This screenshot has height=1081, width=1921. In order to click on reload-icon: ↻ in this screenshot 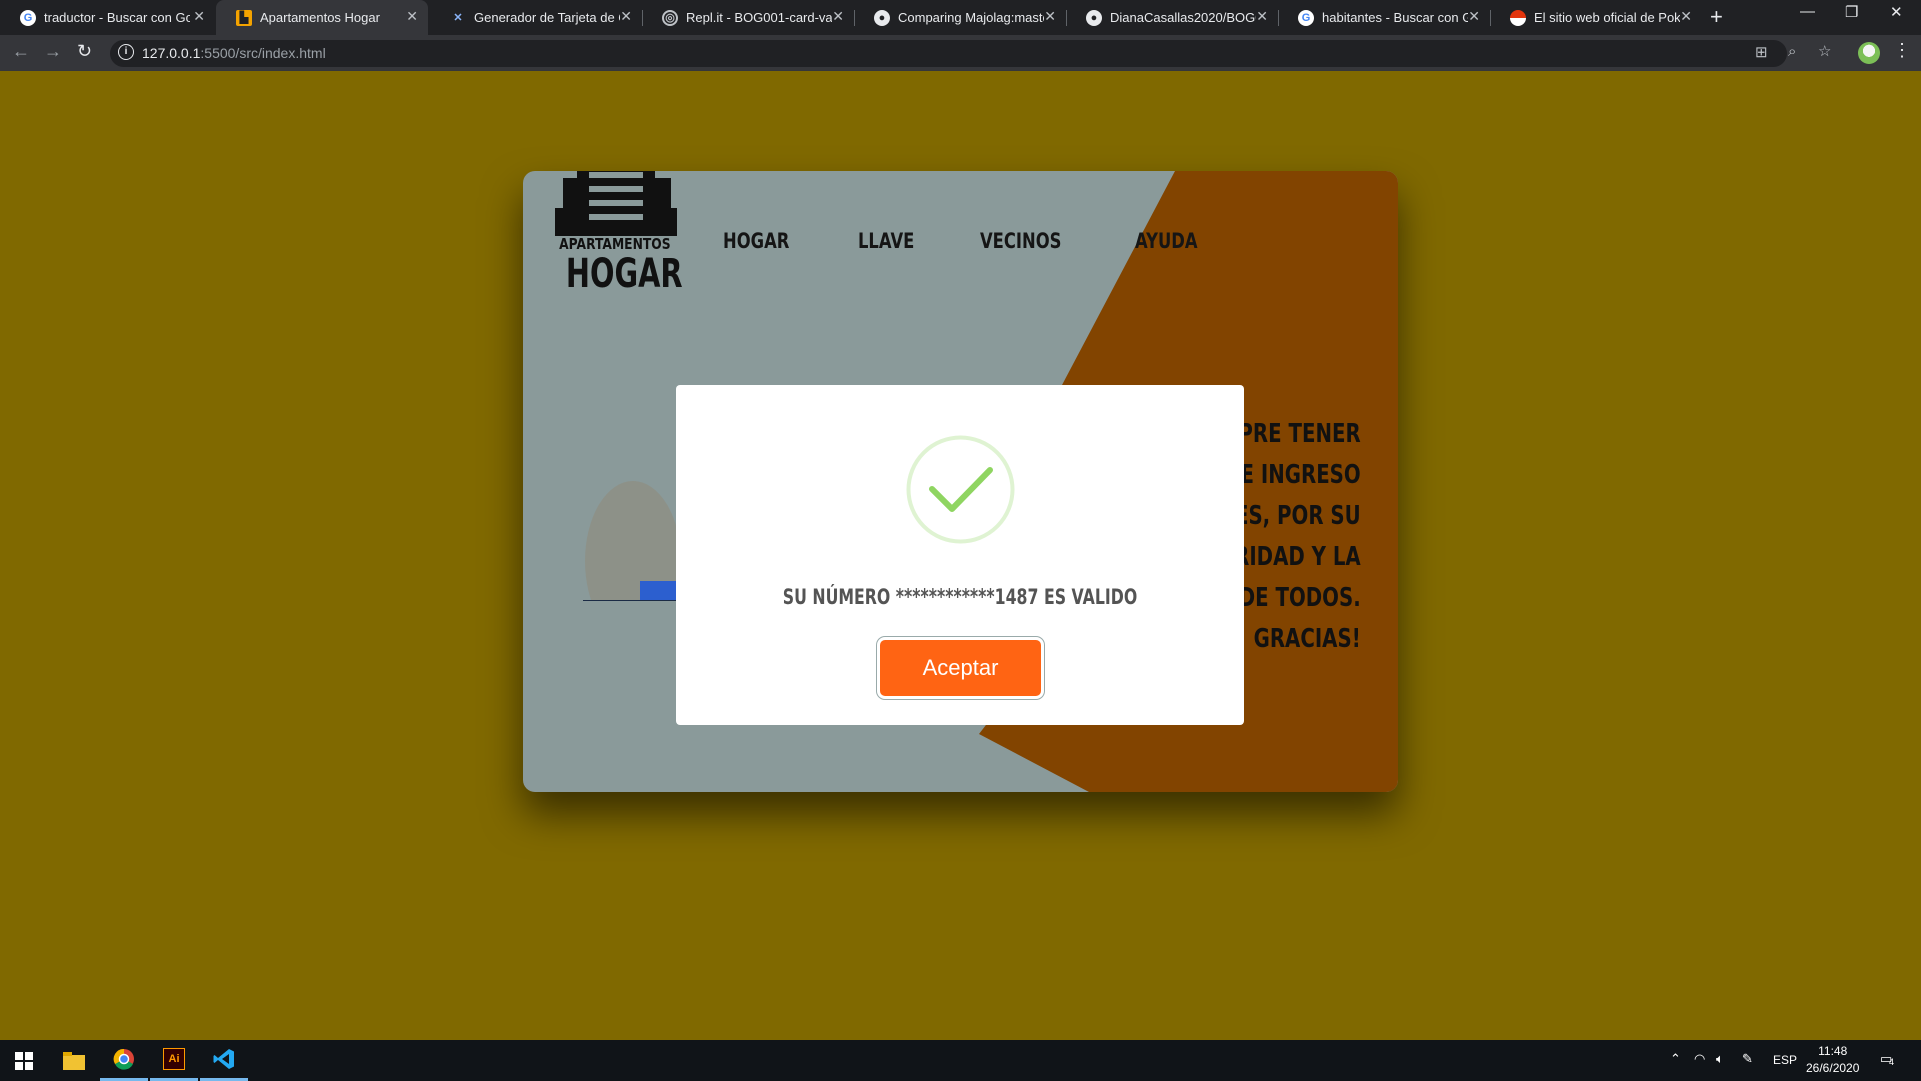, I will do `click(84, 51)`.